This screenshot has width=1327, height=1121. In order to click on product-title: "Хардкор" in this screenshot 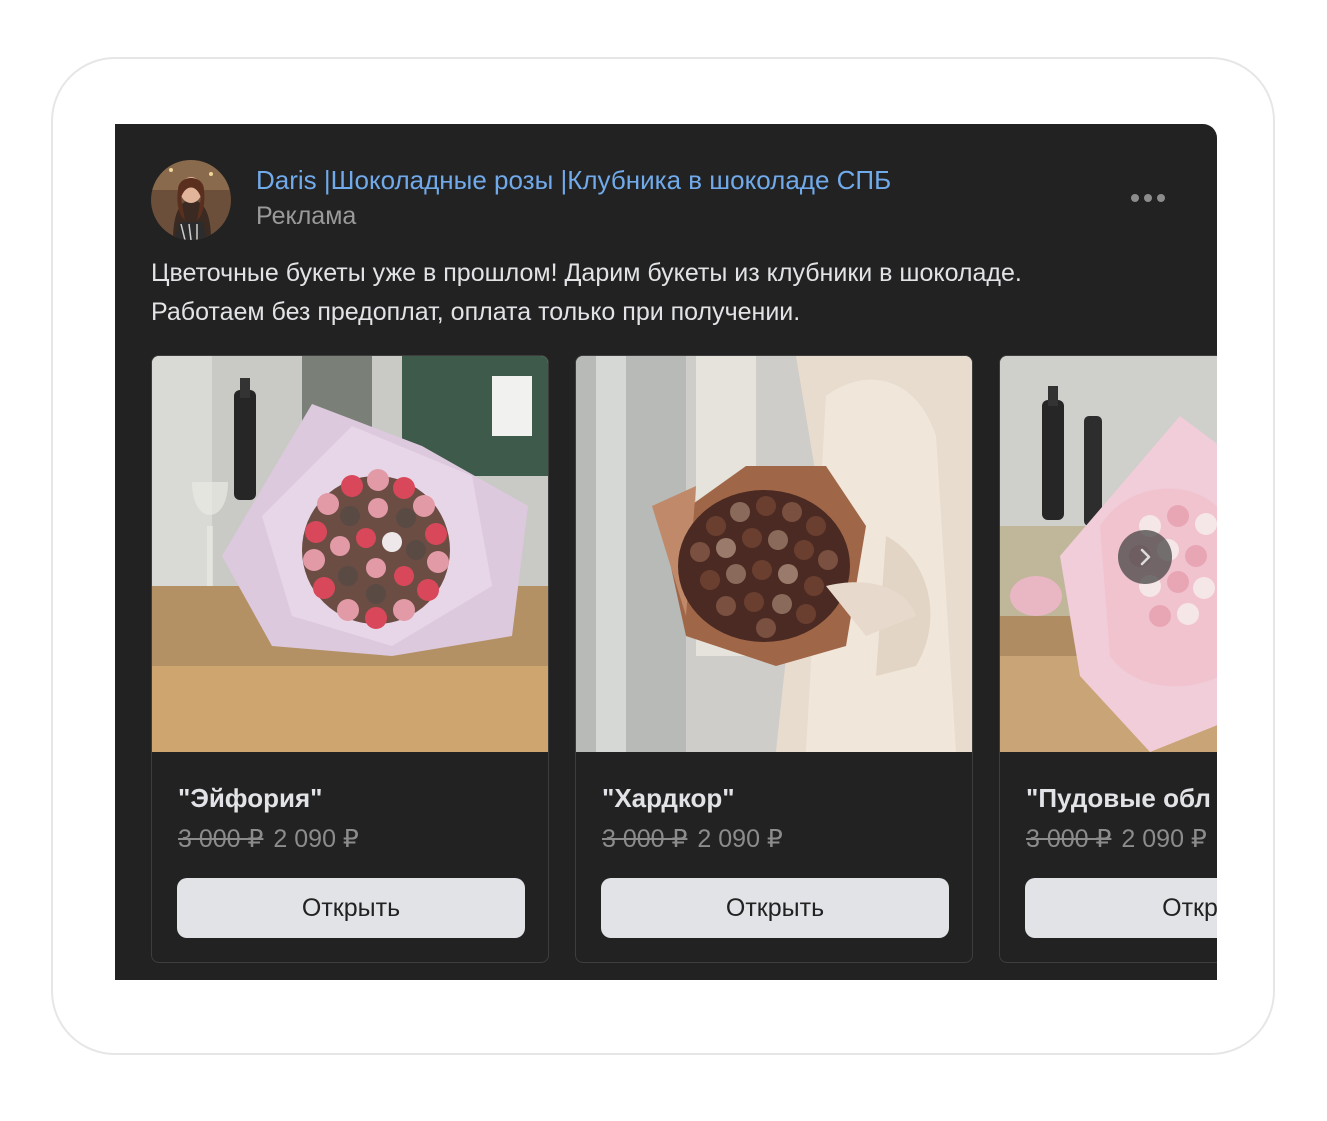, I will do `click(668, 798)`.